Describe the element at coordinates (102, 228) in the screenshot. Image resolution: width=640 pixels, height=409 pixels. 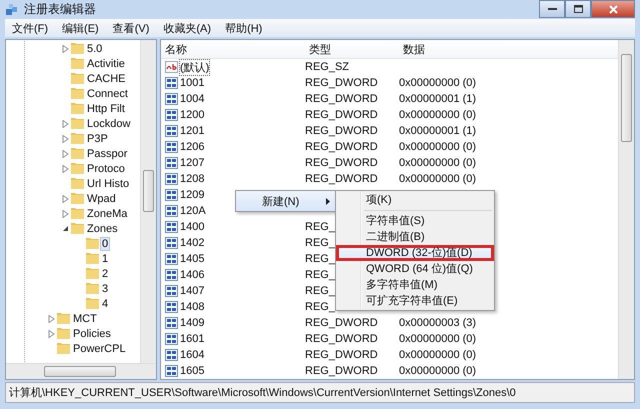
I see `tree-item: Zones` at that location.